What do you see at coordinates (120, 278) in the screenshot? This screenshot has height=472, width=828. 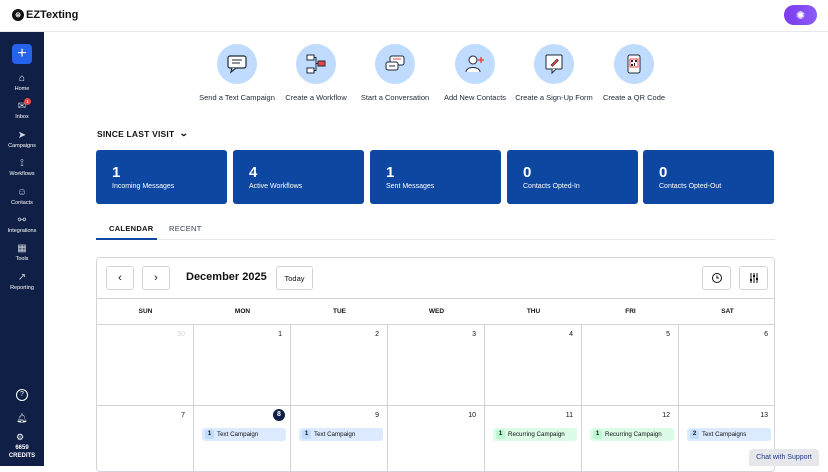 I see `previous-month-button: ‹` at bounding box center [120, 278].